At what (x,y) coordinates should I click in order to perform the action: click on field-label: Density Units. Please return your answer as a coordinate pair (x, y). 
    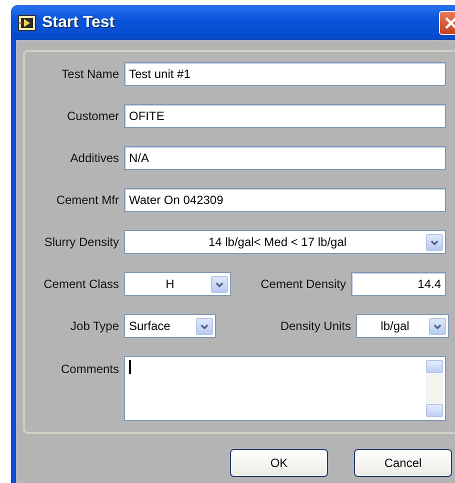
    Looking at the image, I should click on (315, 326).